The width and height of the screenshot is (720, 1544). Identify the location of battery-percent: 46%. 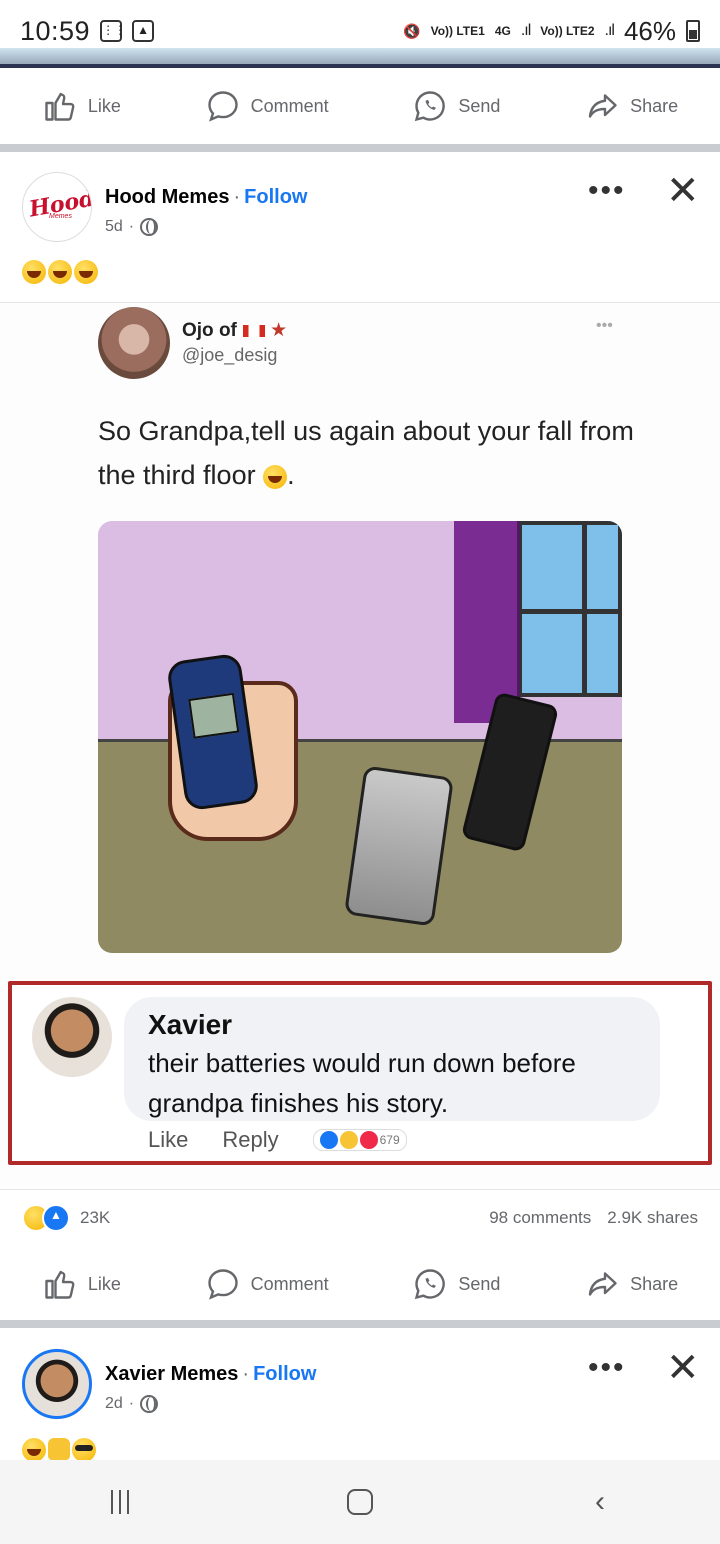
(649, 30).